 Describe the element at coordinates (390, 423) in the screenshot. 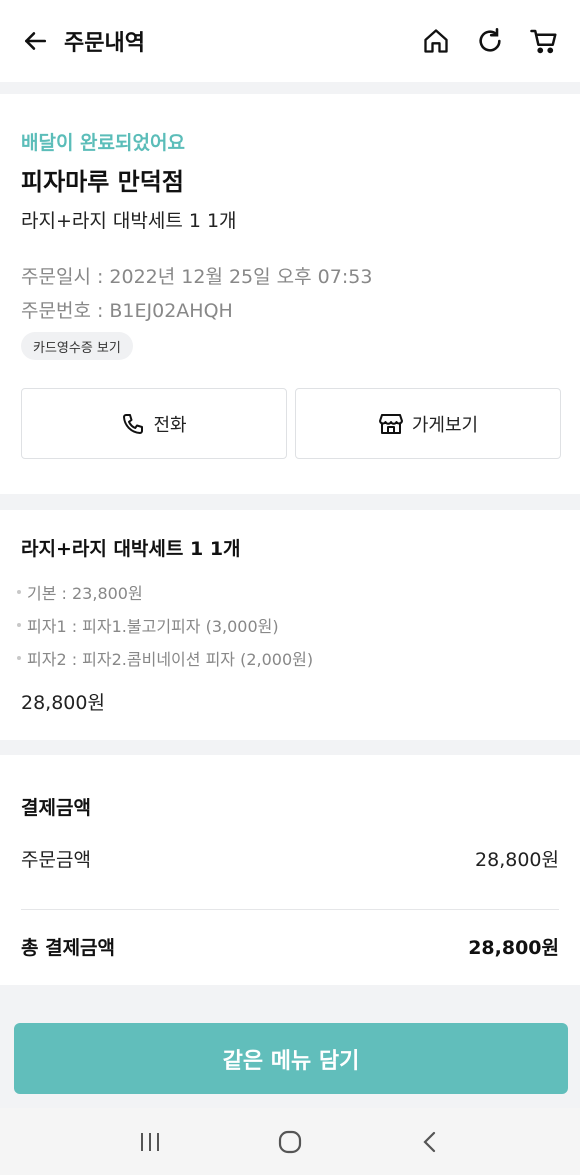

I see `store-icon` at that location.